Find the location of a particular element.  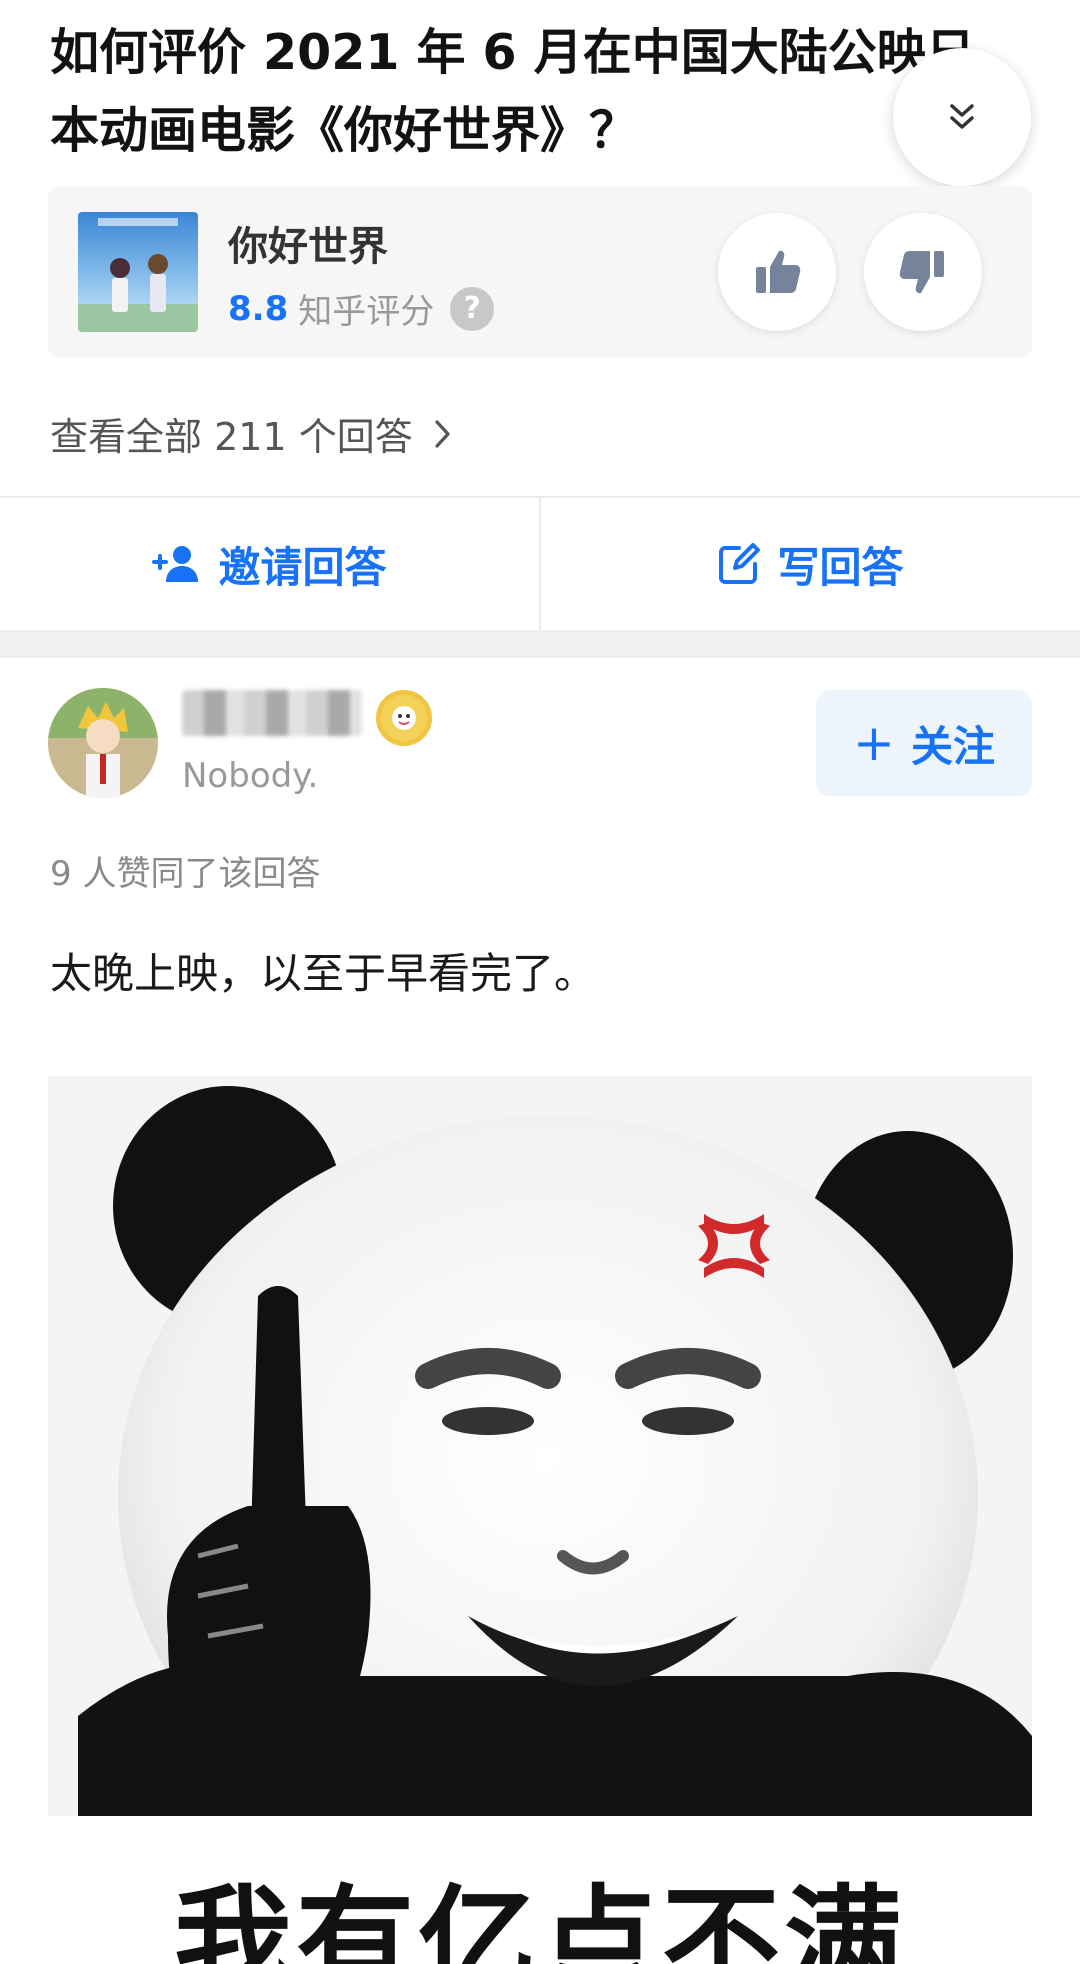

thumbs-down-icon is located at coordinates (921, 272).